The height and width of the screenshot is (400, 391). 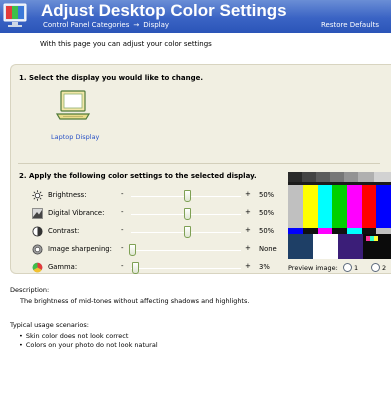 I want to click on breadcrumb-display: Display, so click(x=156, y=25).